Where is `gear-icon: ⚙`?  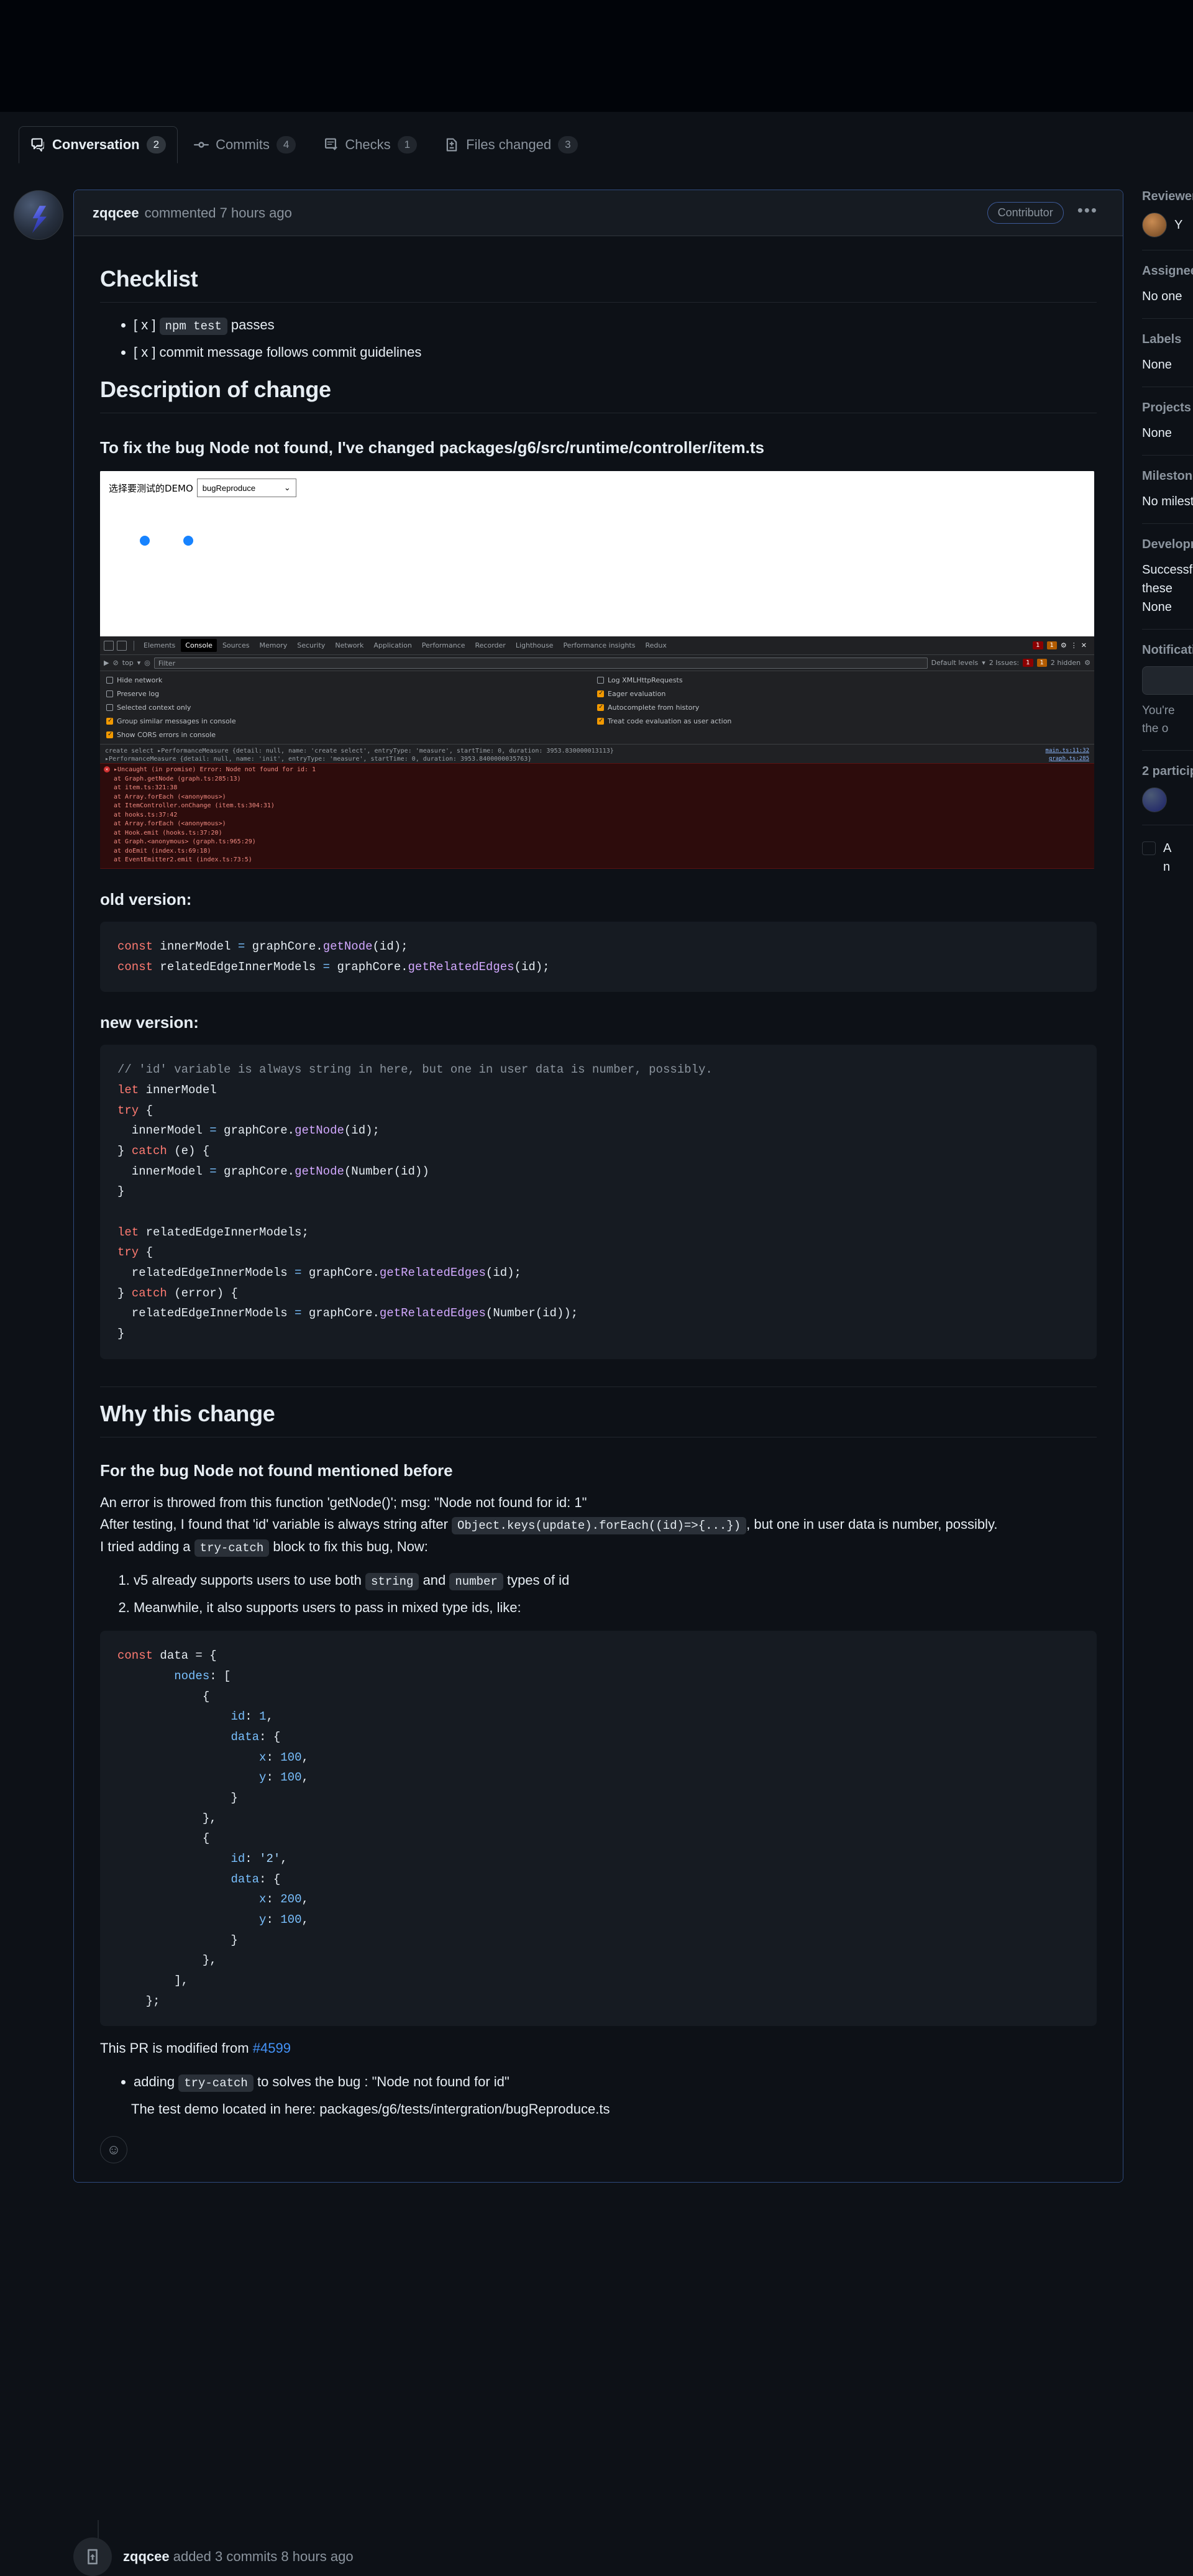 gear-icon: ⚙ is located at coordinates (1064, 645).